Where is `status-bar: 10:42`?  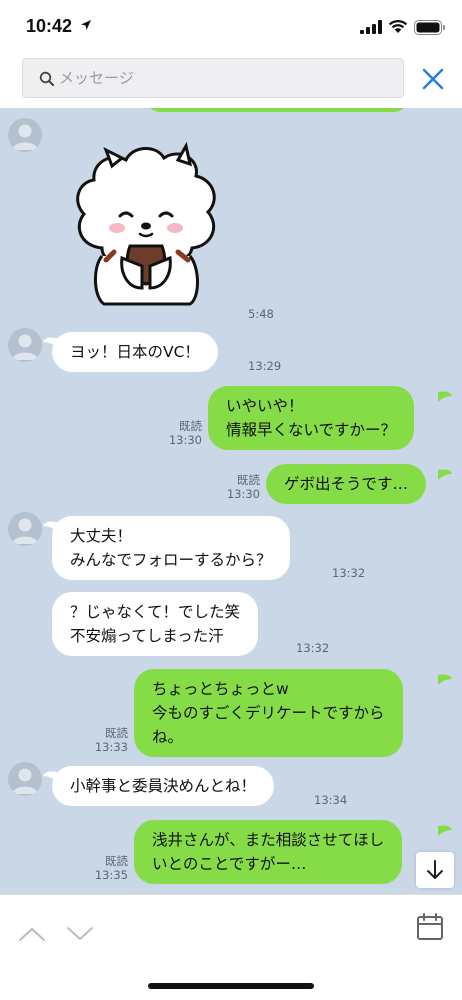
status-bar: 10:42 is located at coordinates (231, 25).